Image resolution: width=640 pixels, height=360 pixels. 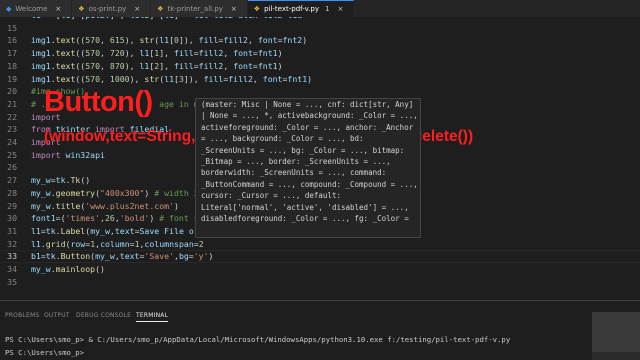 I want to click on editor-tab: ❖ os-print.py ×, so click(x=112, y=8).